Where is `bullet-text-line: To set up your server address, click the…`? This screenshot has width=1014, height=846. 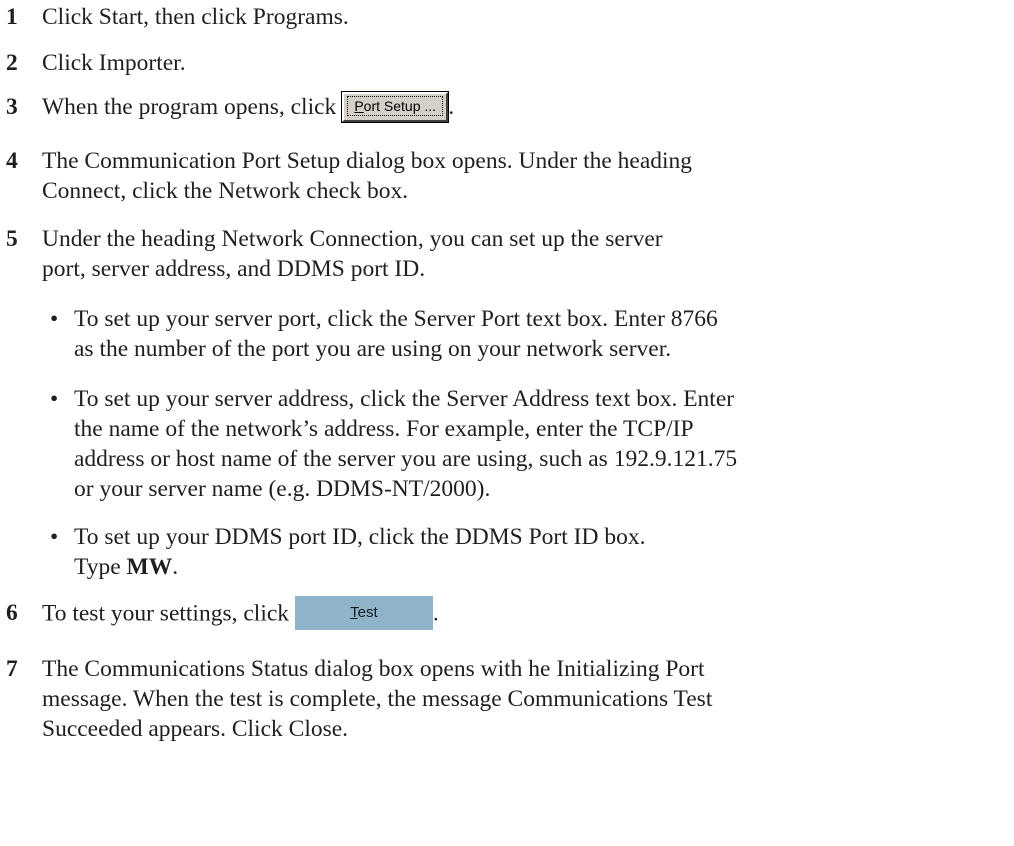 bullet-text-line: To set up your server address, click the… is located at coordinates (404, 399).